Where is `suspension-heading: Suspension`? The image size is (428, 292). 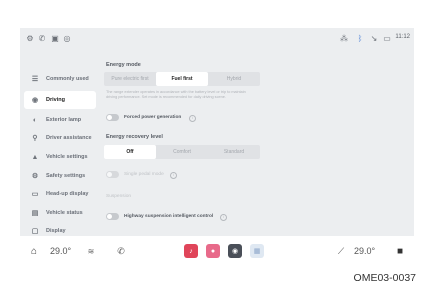
suspension-heading: Suspension is located at coordinates (119, 196).